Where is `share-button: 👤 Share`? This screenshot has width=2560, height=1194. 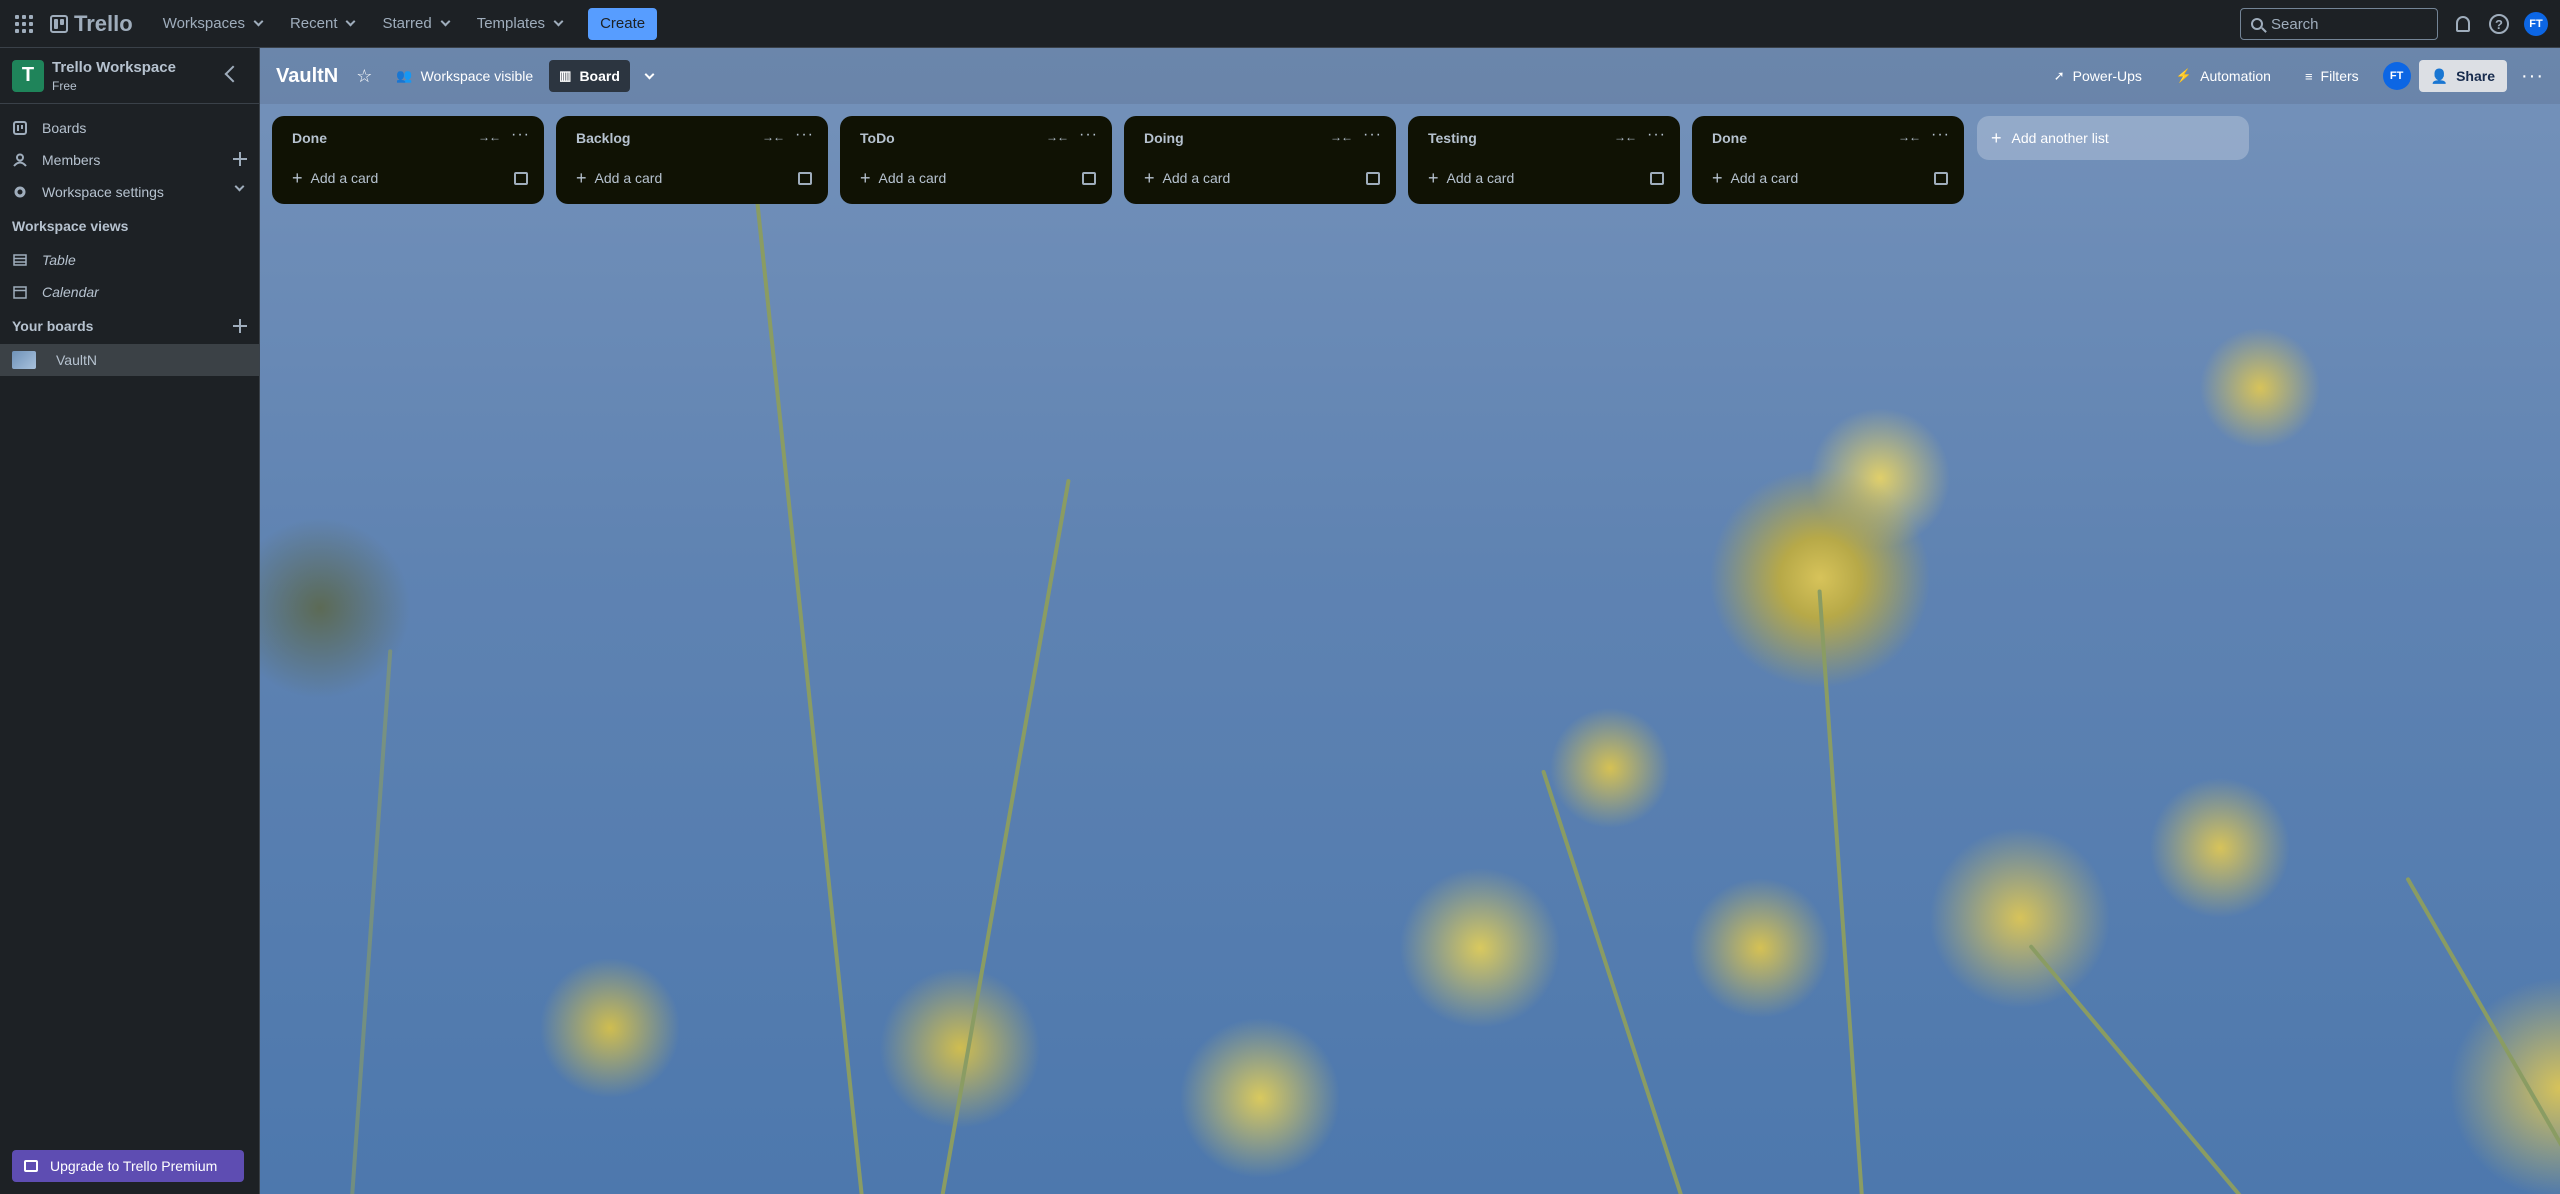 share-button: 👤 Share is located at coordinates (2463, 76).